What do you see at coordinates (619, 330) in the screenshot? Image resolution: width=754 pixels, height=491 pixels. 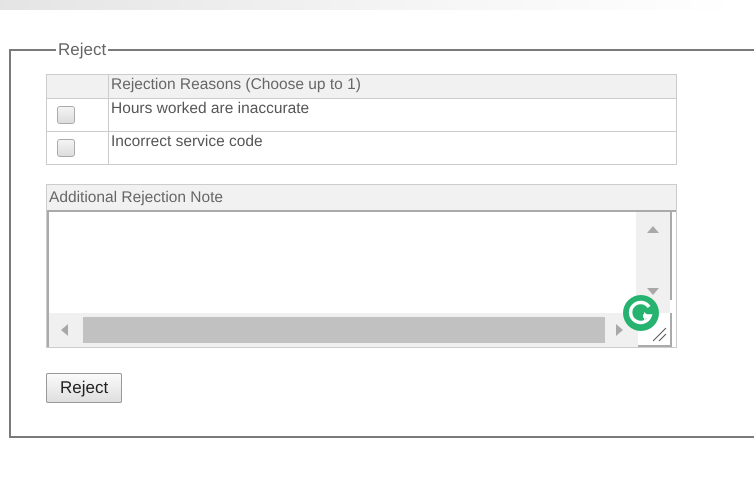 I see `scroll-right-icon` at bounding box center [619, 330].